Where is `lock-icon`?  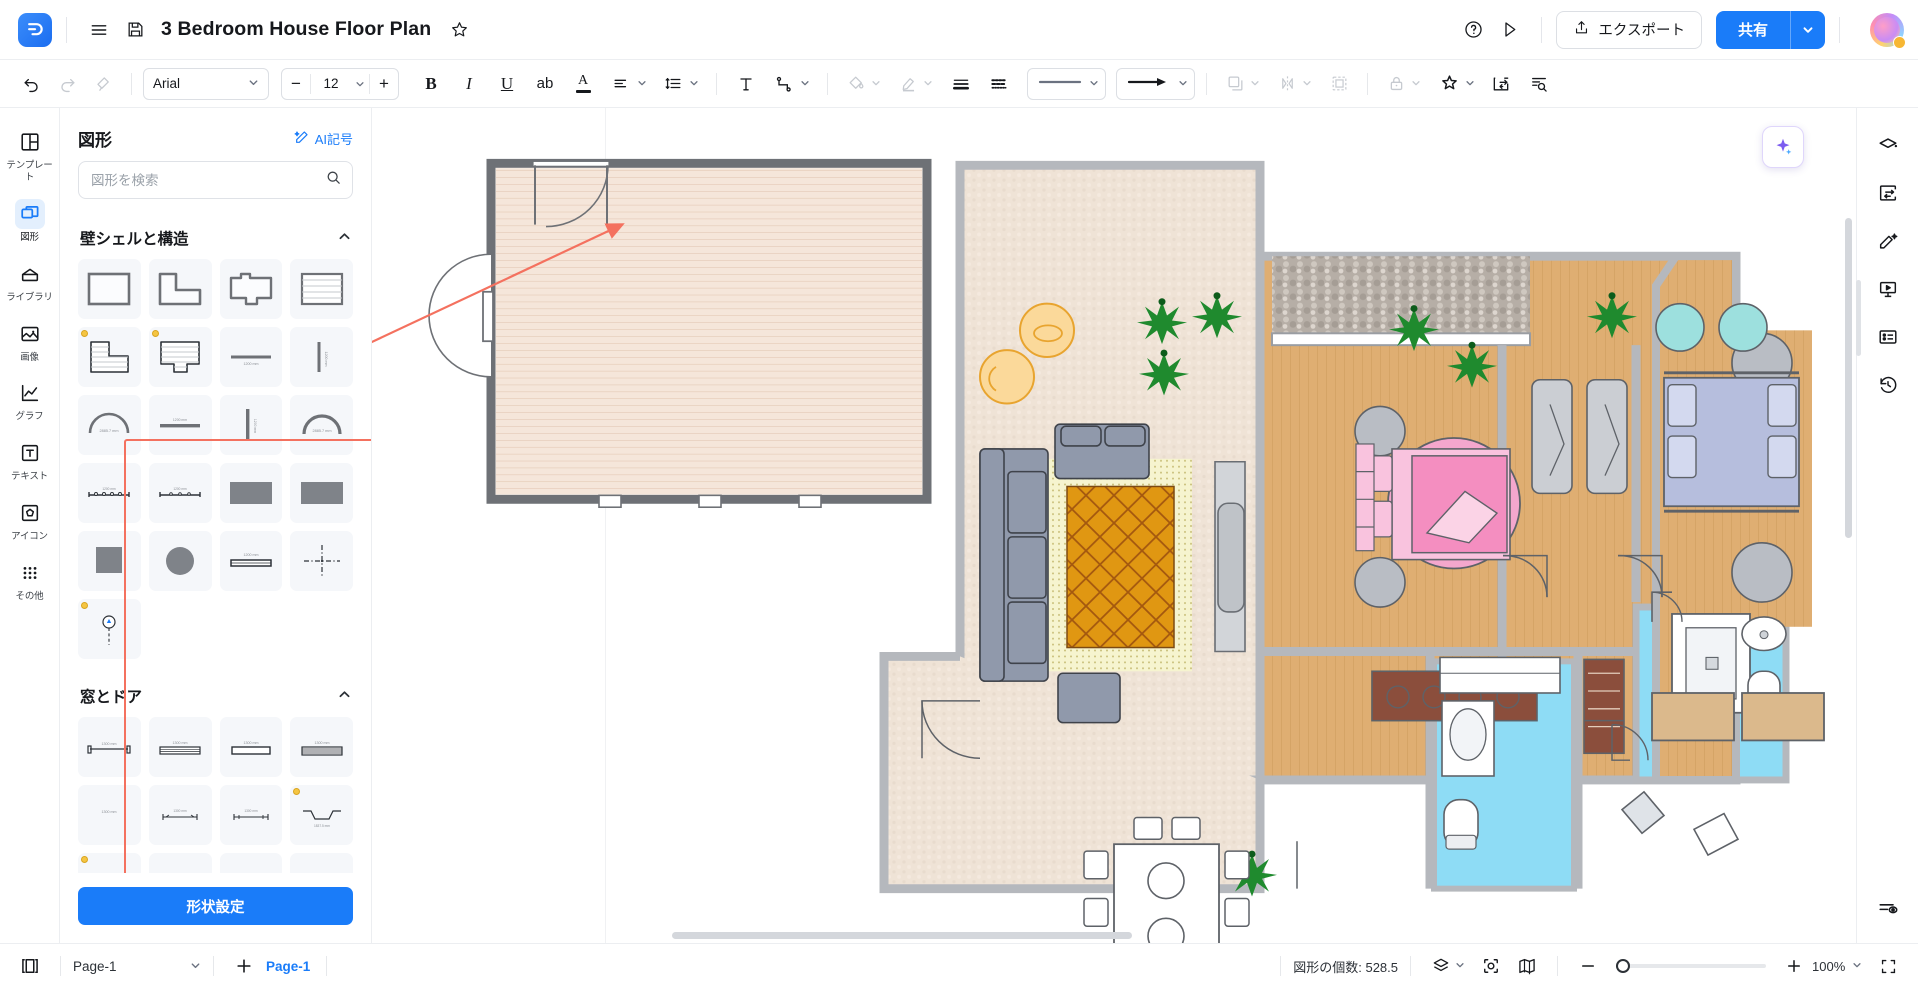 lock-icon is located at coordinates (1396, 84).